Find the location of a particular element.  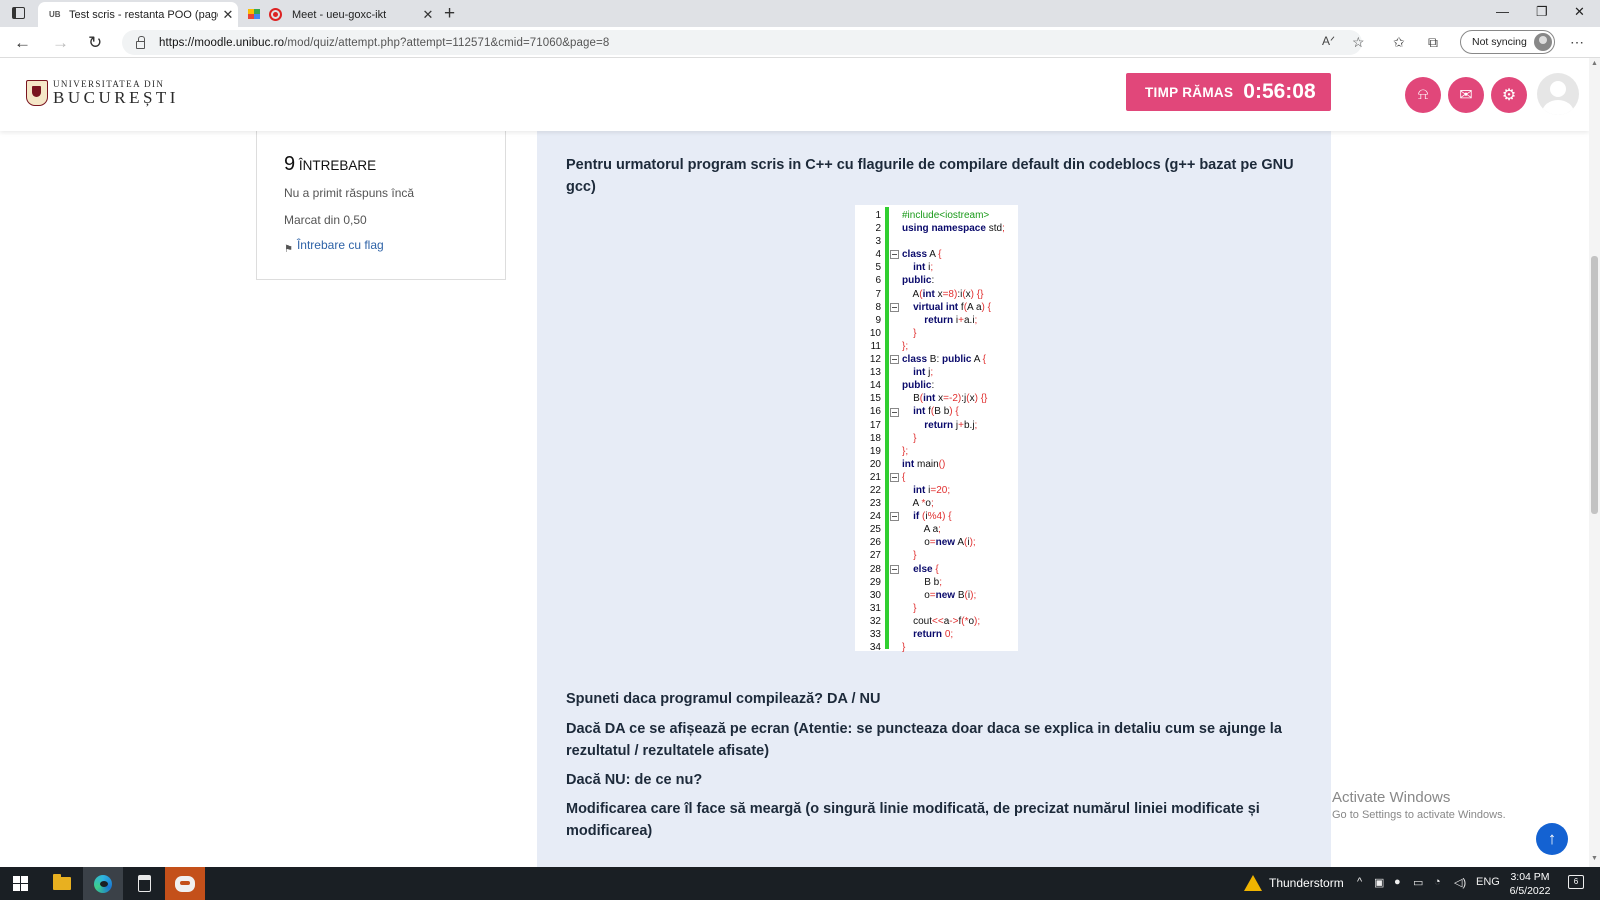

system-clock: 3:04 PM 6/5/2022 is located at coordinates (1530, 884).